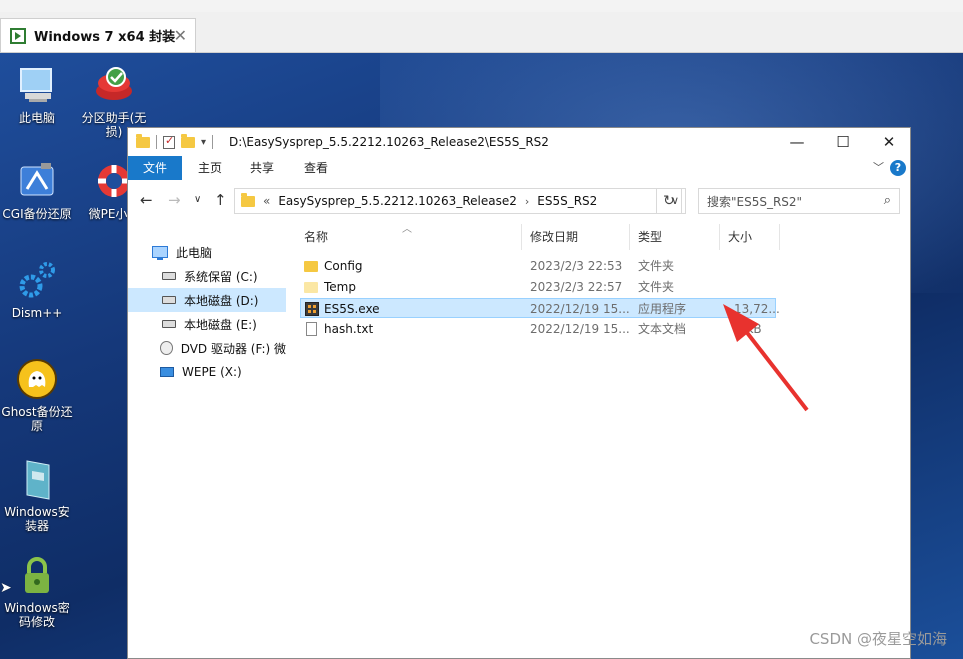 The image size is (963, 659). I want to click on help-icon: ?, so click(898, 168).